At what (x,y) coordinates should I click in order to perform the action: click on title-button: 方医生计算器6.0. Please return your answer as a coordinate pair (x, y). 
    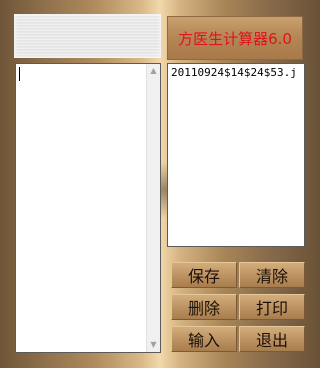
    Looking at the image, I should click on (235, 38).